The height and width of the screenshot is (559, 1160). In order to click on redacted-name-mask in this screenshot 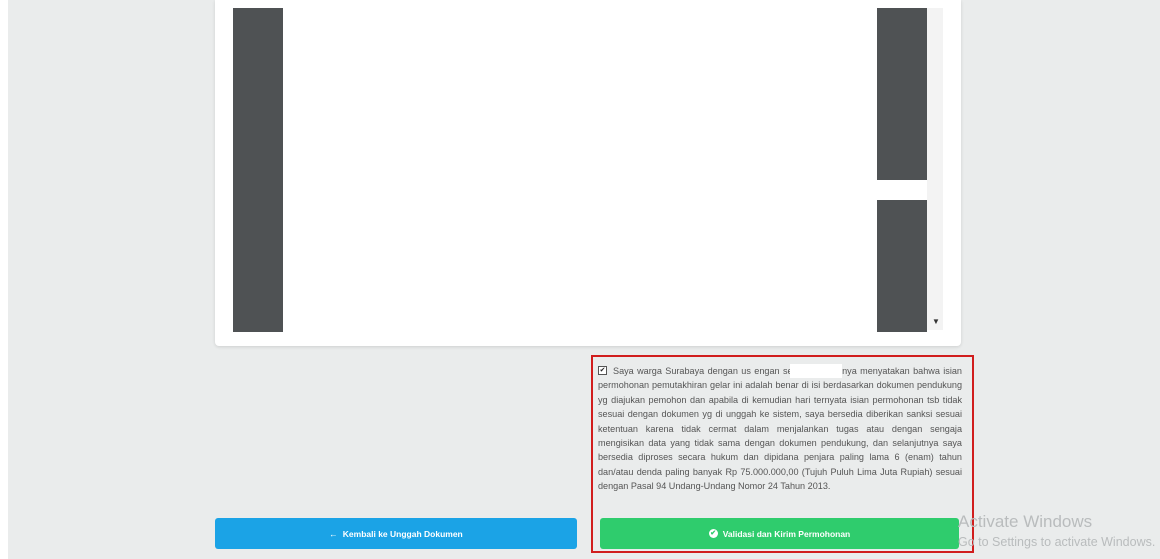, I will do `click(816, 371)`.